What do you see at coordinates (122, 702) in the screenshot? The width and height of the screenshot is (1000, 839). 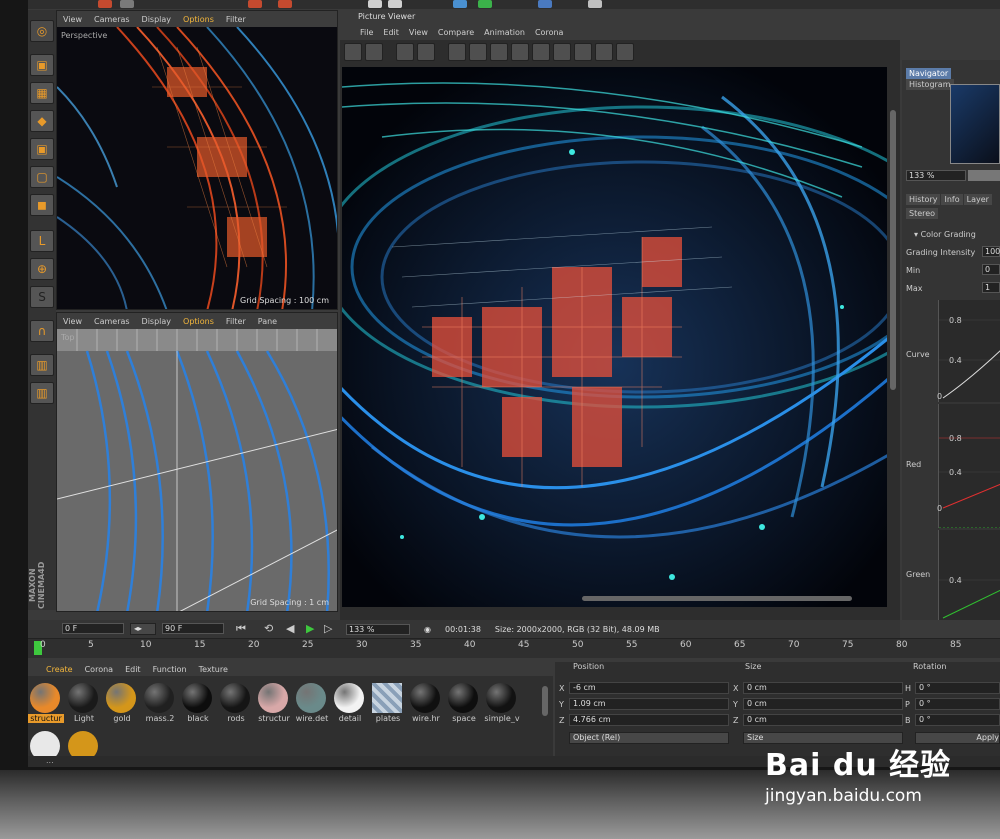 I see `material-swatch: gold` at bounding box center [122, 702].